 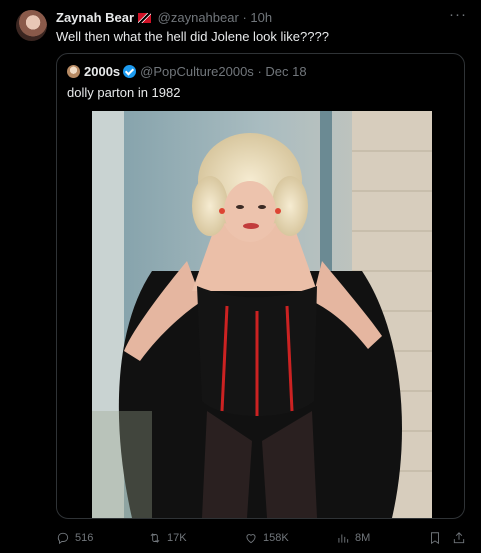 I want to click on views-icon, so click(x=343, y=538).